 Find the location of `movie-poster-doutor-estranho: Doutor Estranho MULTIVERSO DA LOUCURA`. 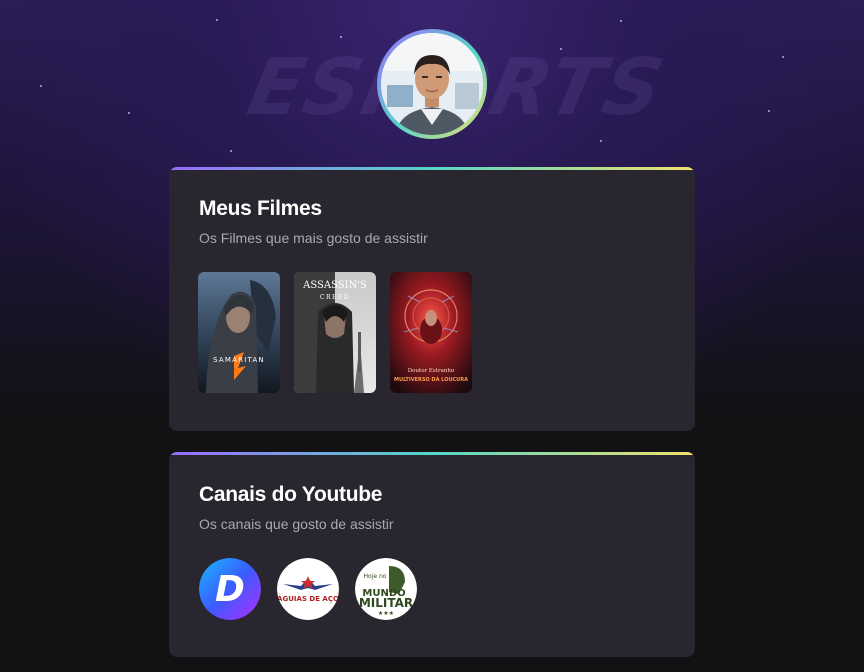

movie-poster-doutor-estranho: Doutor Estranho MULTIVERSO DA LOUCURA is located at coordinates (431, 332).